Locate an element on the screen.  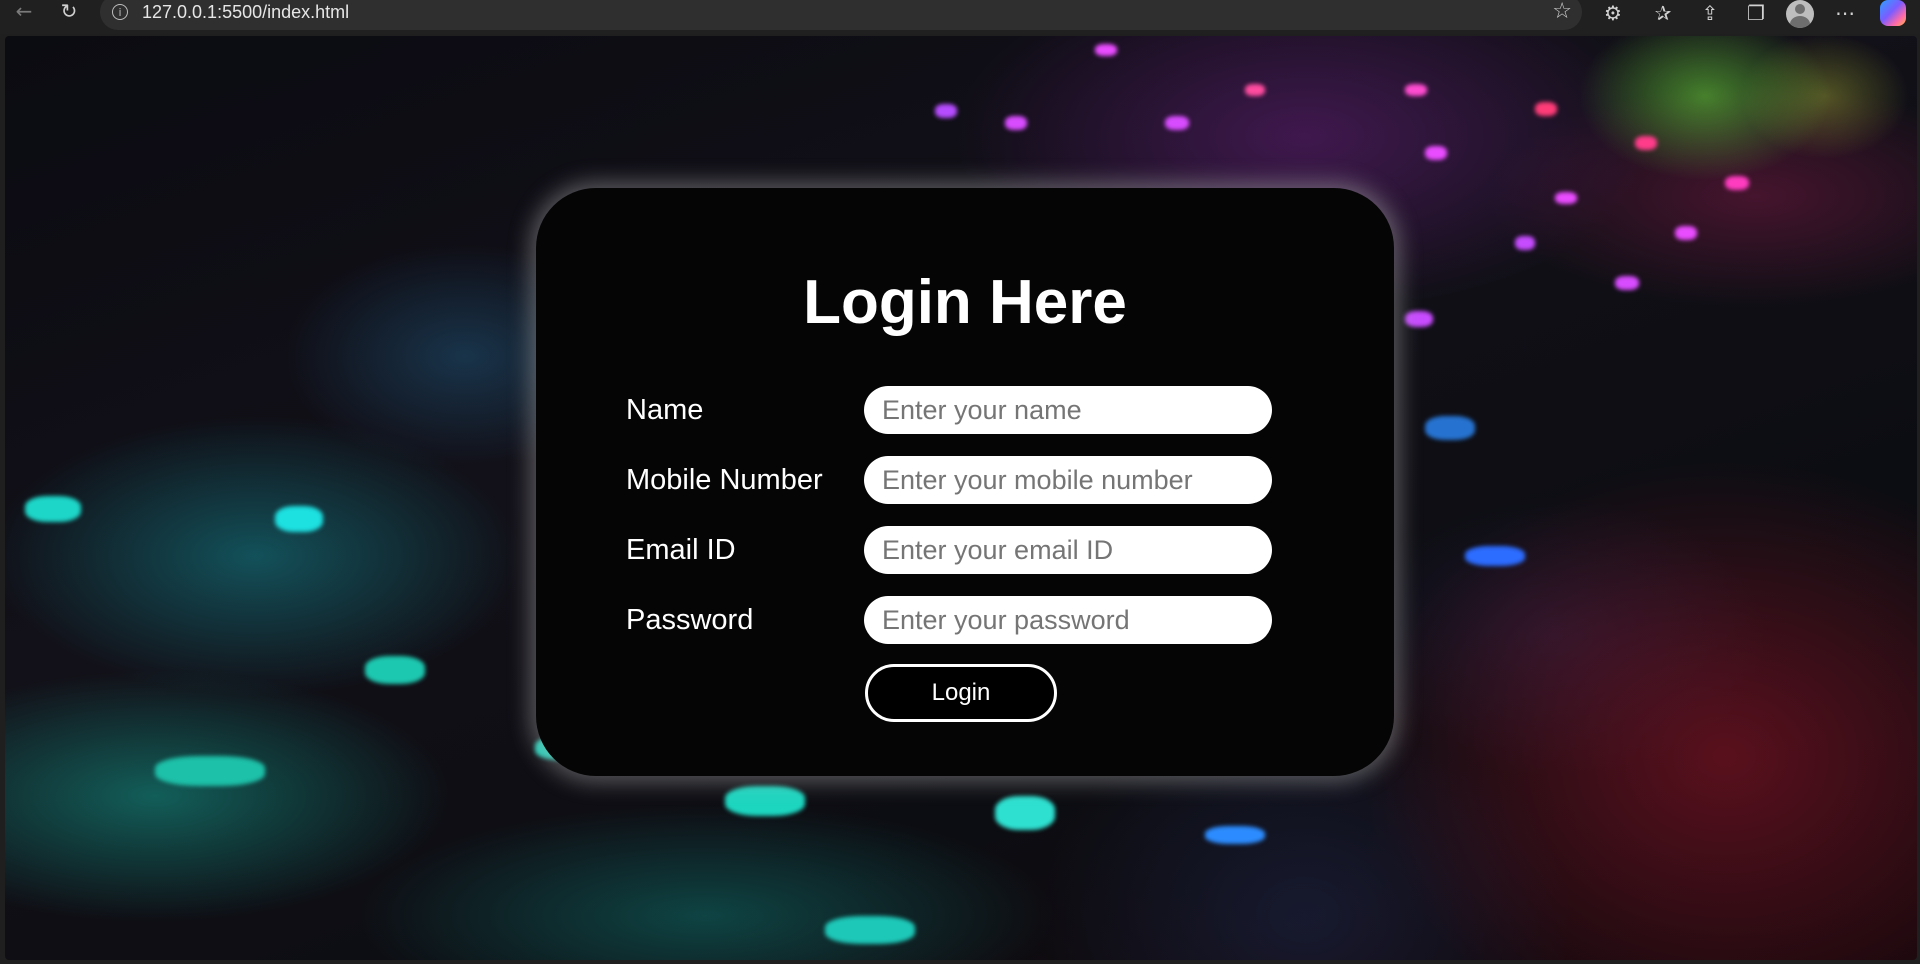
password-row: Password is located at coordinates (951, 621).